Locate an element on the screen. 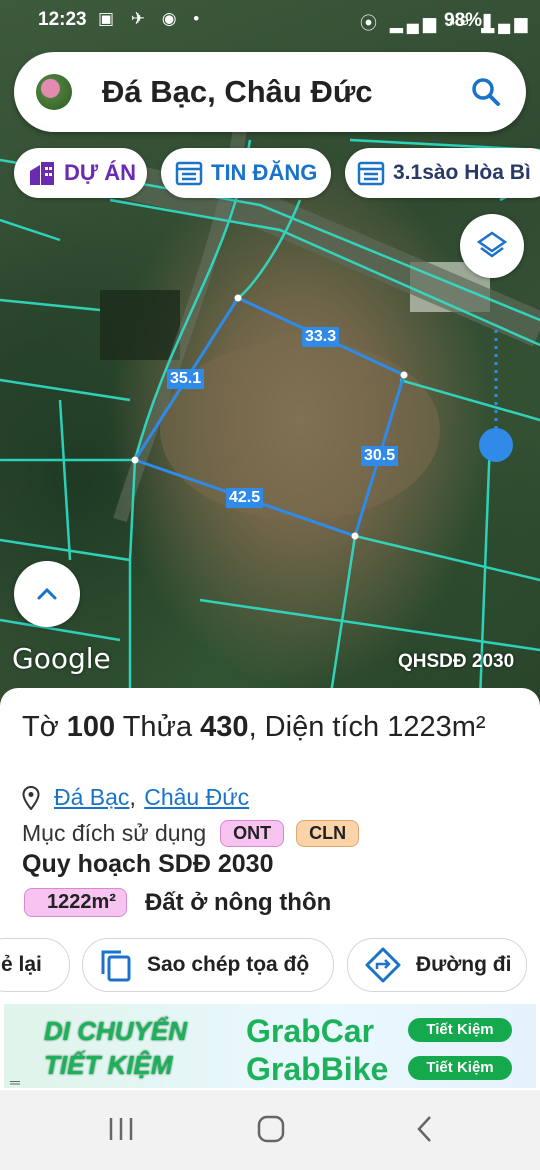 This screenshot has height=1170, width=540. purpose-tag-cln: CLN is located at coordinates (328, 833).